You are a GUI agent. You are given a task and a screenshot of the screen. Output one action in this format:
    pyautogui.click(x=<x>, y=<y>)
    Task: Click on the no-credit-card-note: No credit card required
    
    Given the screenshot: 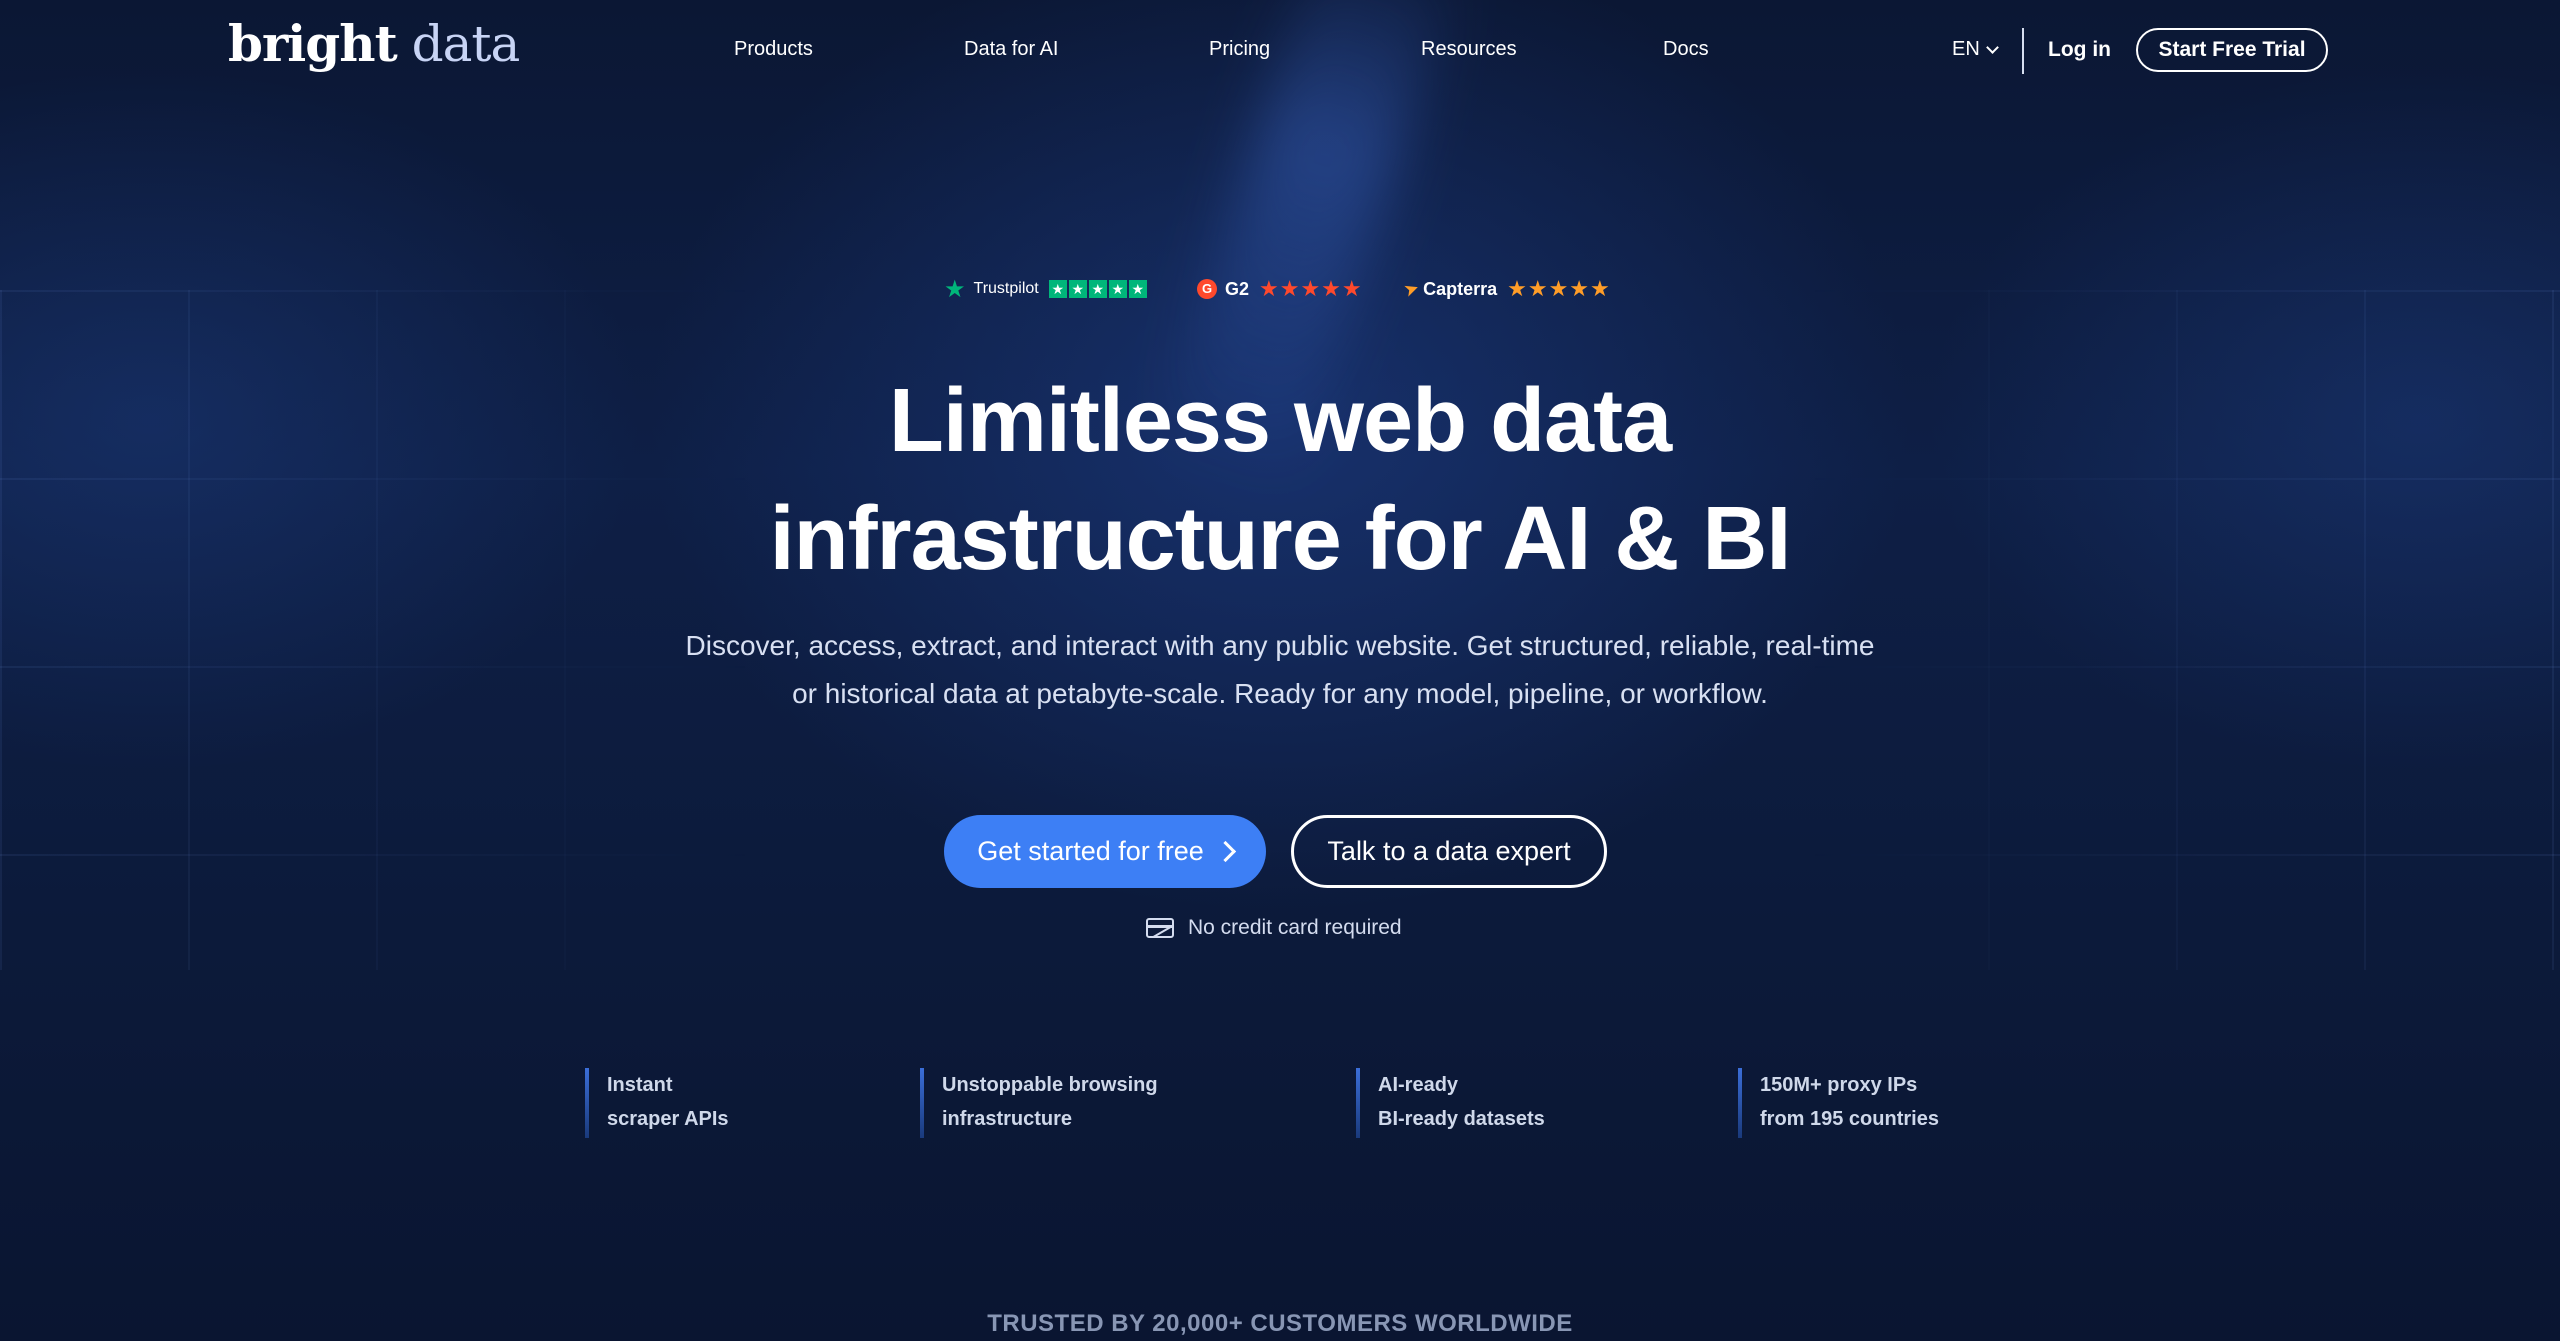 What is the action you would take?
    pyautogui.click(x=1274, y=928)
    